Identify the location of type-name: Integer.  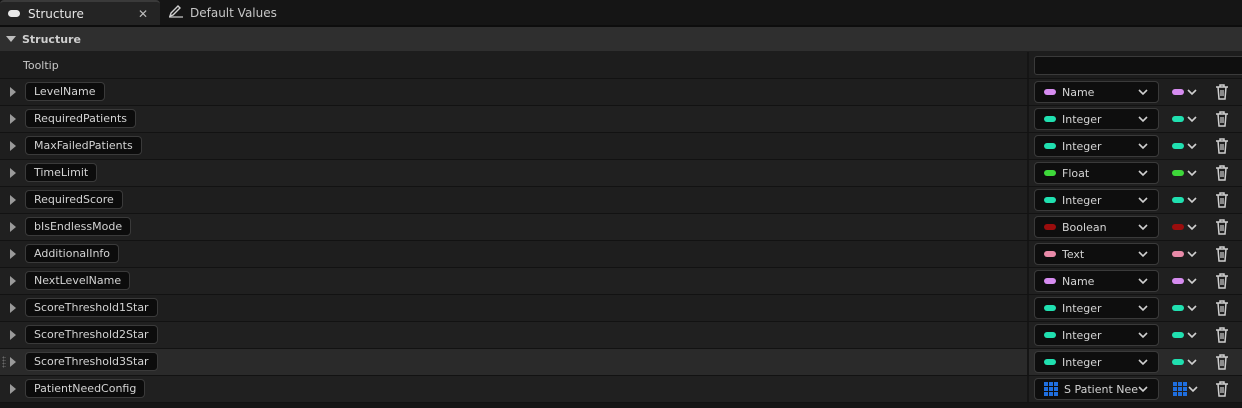
(1082, 200).